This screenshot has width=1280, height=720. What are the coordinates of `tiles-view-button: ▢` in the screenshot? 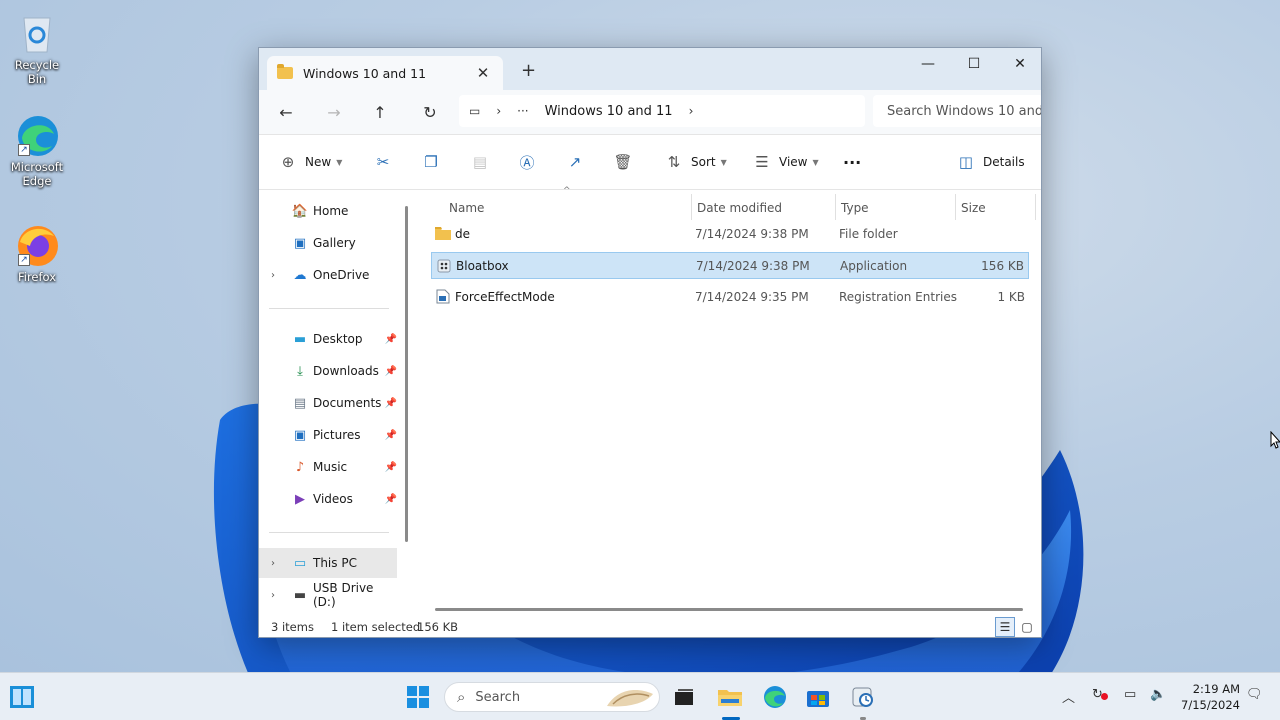 It's located at (1027, 627).